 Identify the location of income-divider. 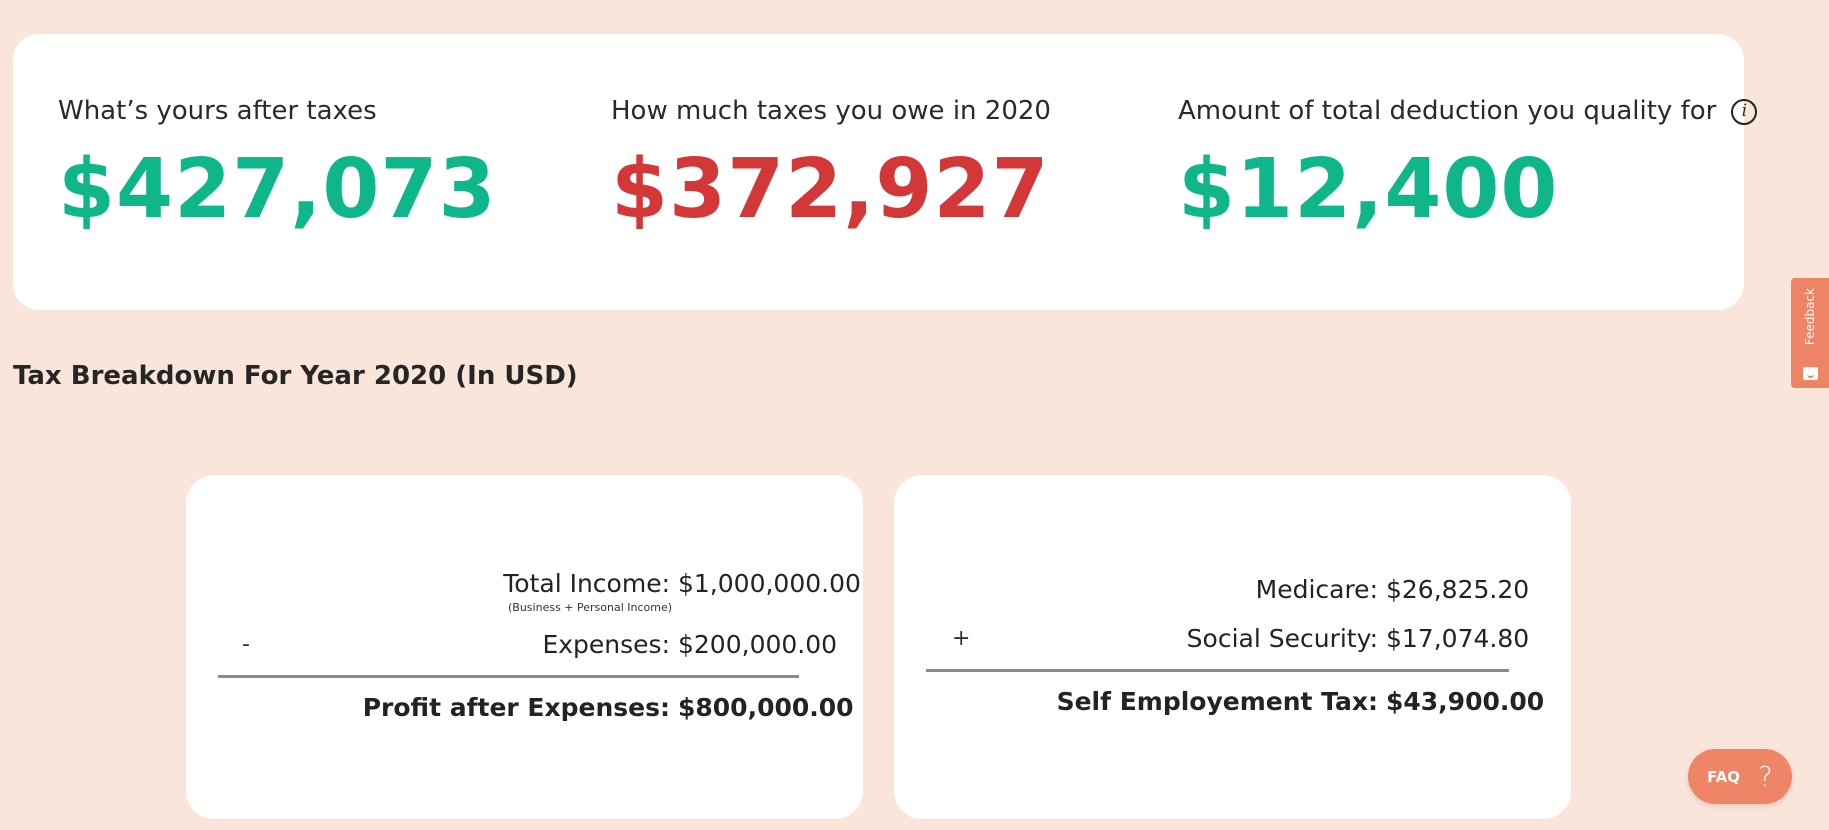
(508, 676).